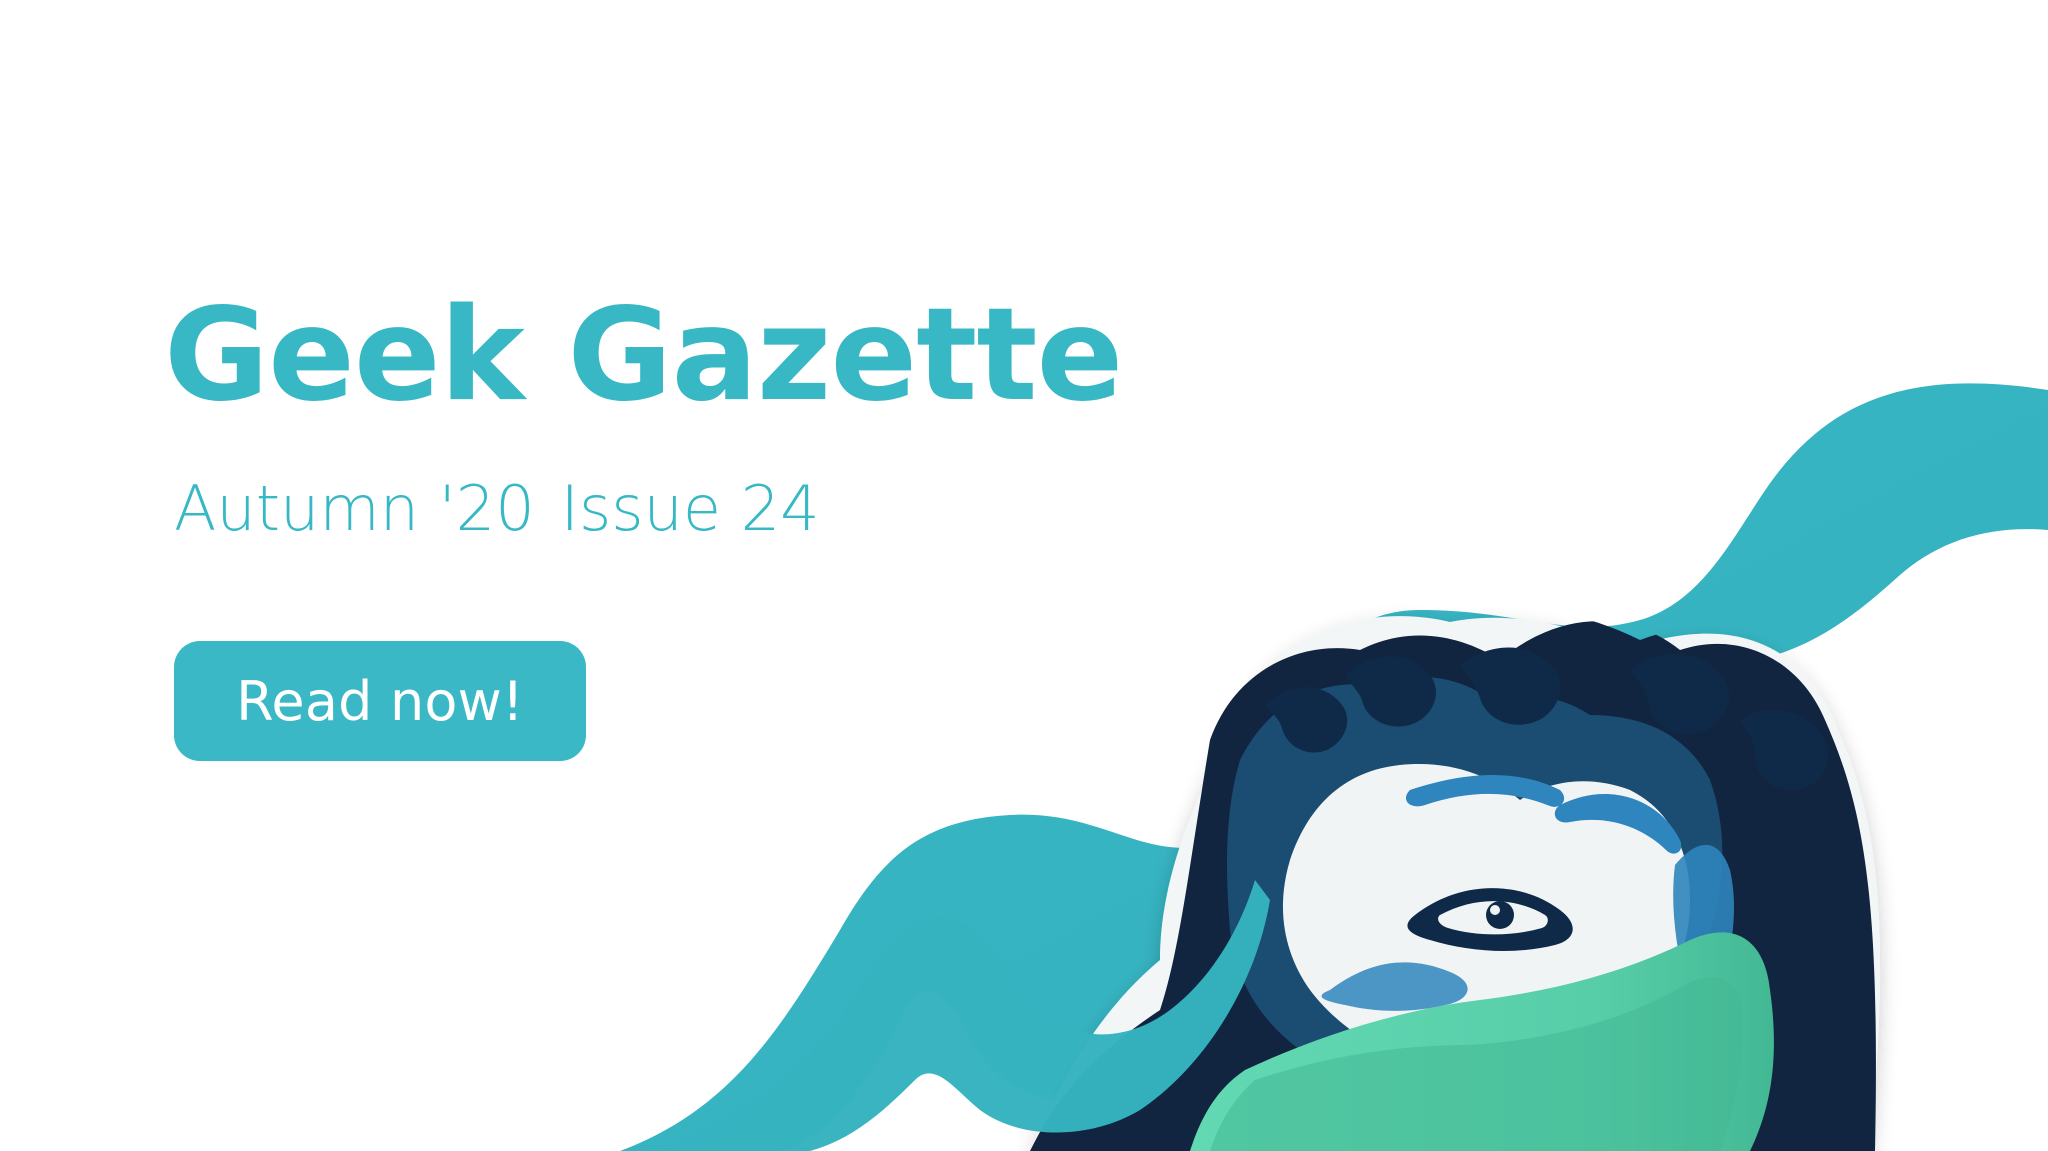 The image size is (2048, 1151). I want to click on read-now-label: Read now!, so click(380, 701).